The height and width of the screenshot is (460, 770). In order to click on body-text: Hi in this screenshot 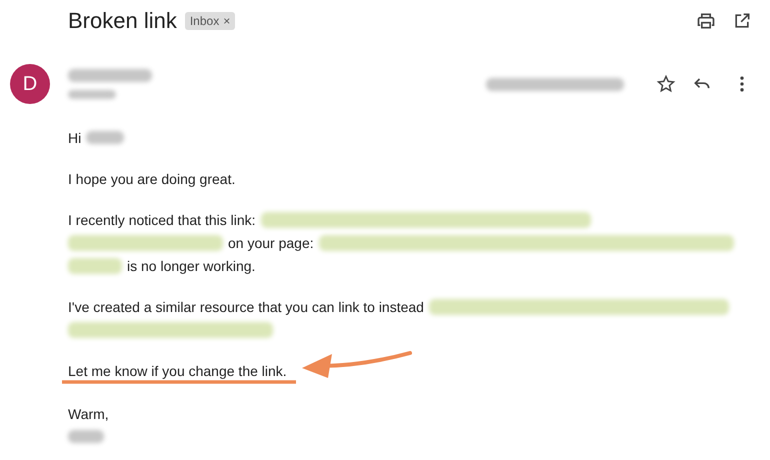, I will do `click(75, 138)`.